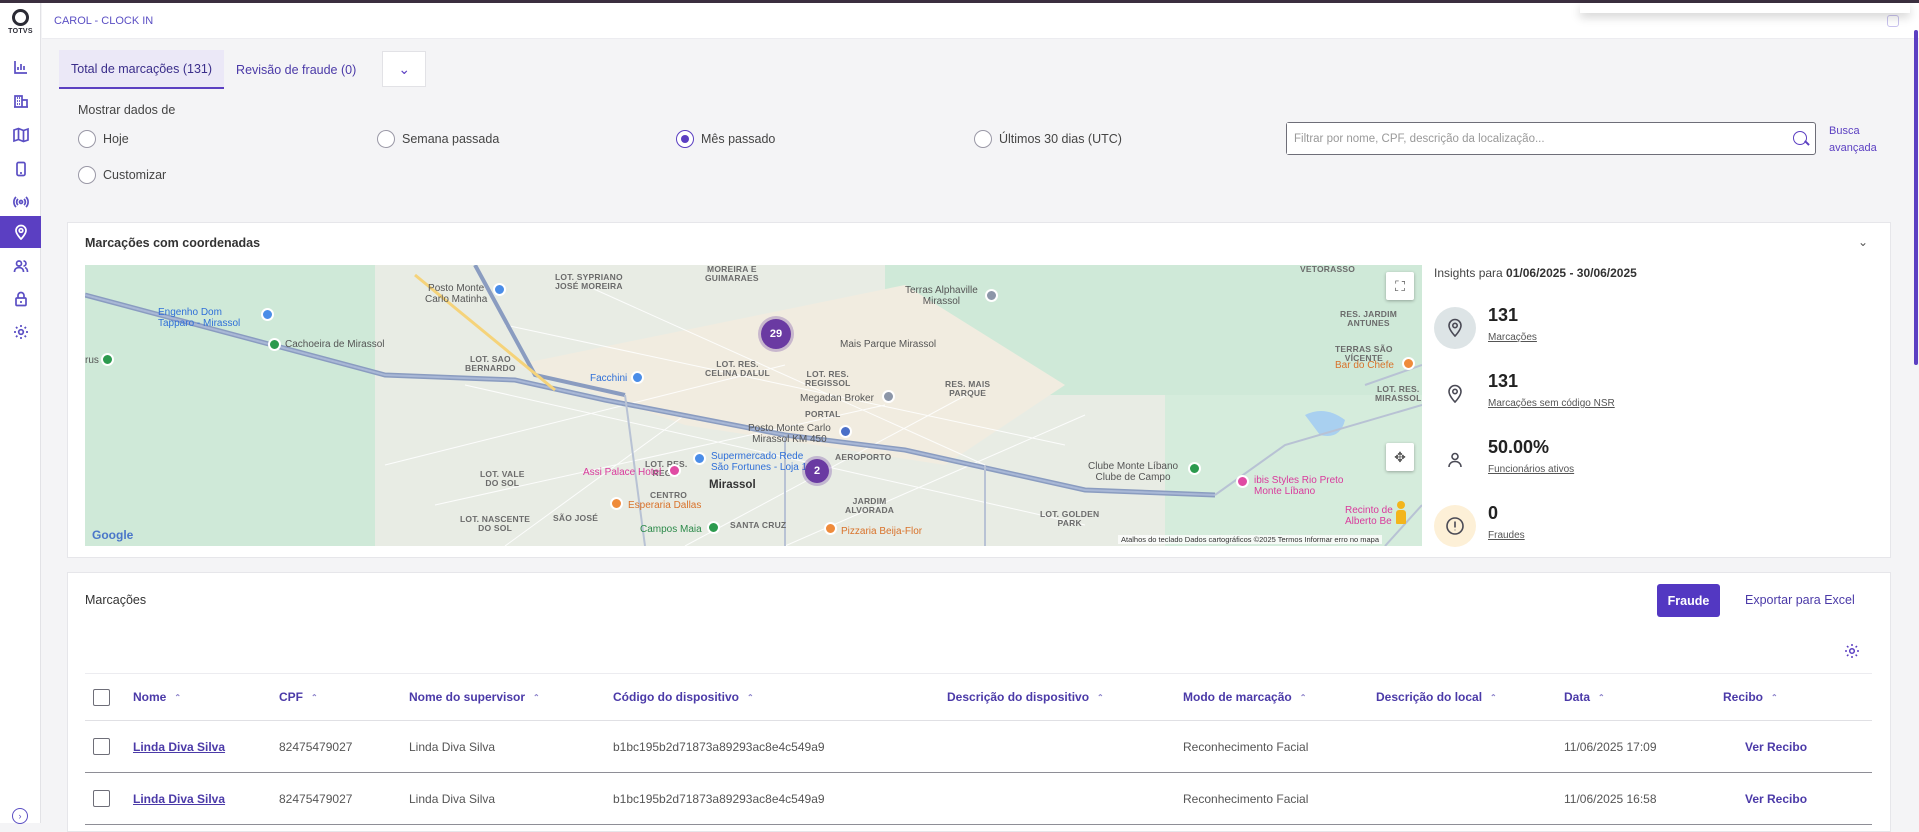  I want to click on totvs-logo: TOTVS, so click(20, 22).